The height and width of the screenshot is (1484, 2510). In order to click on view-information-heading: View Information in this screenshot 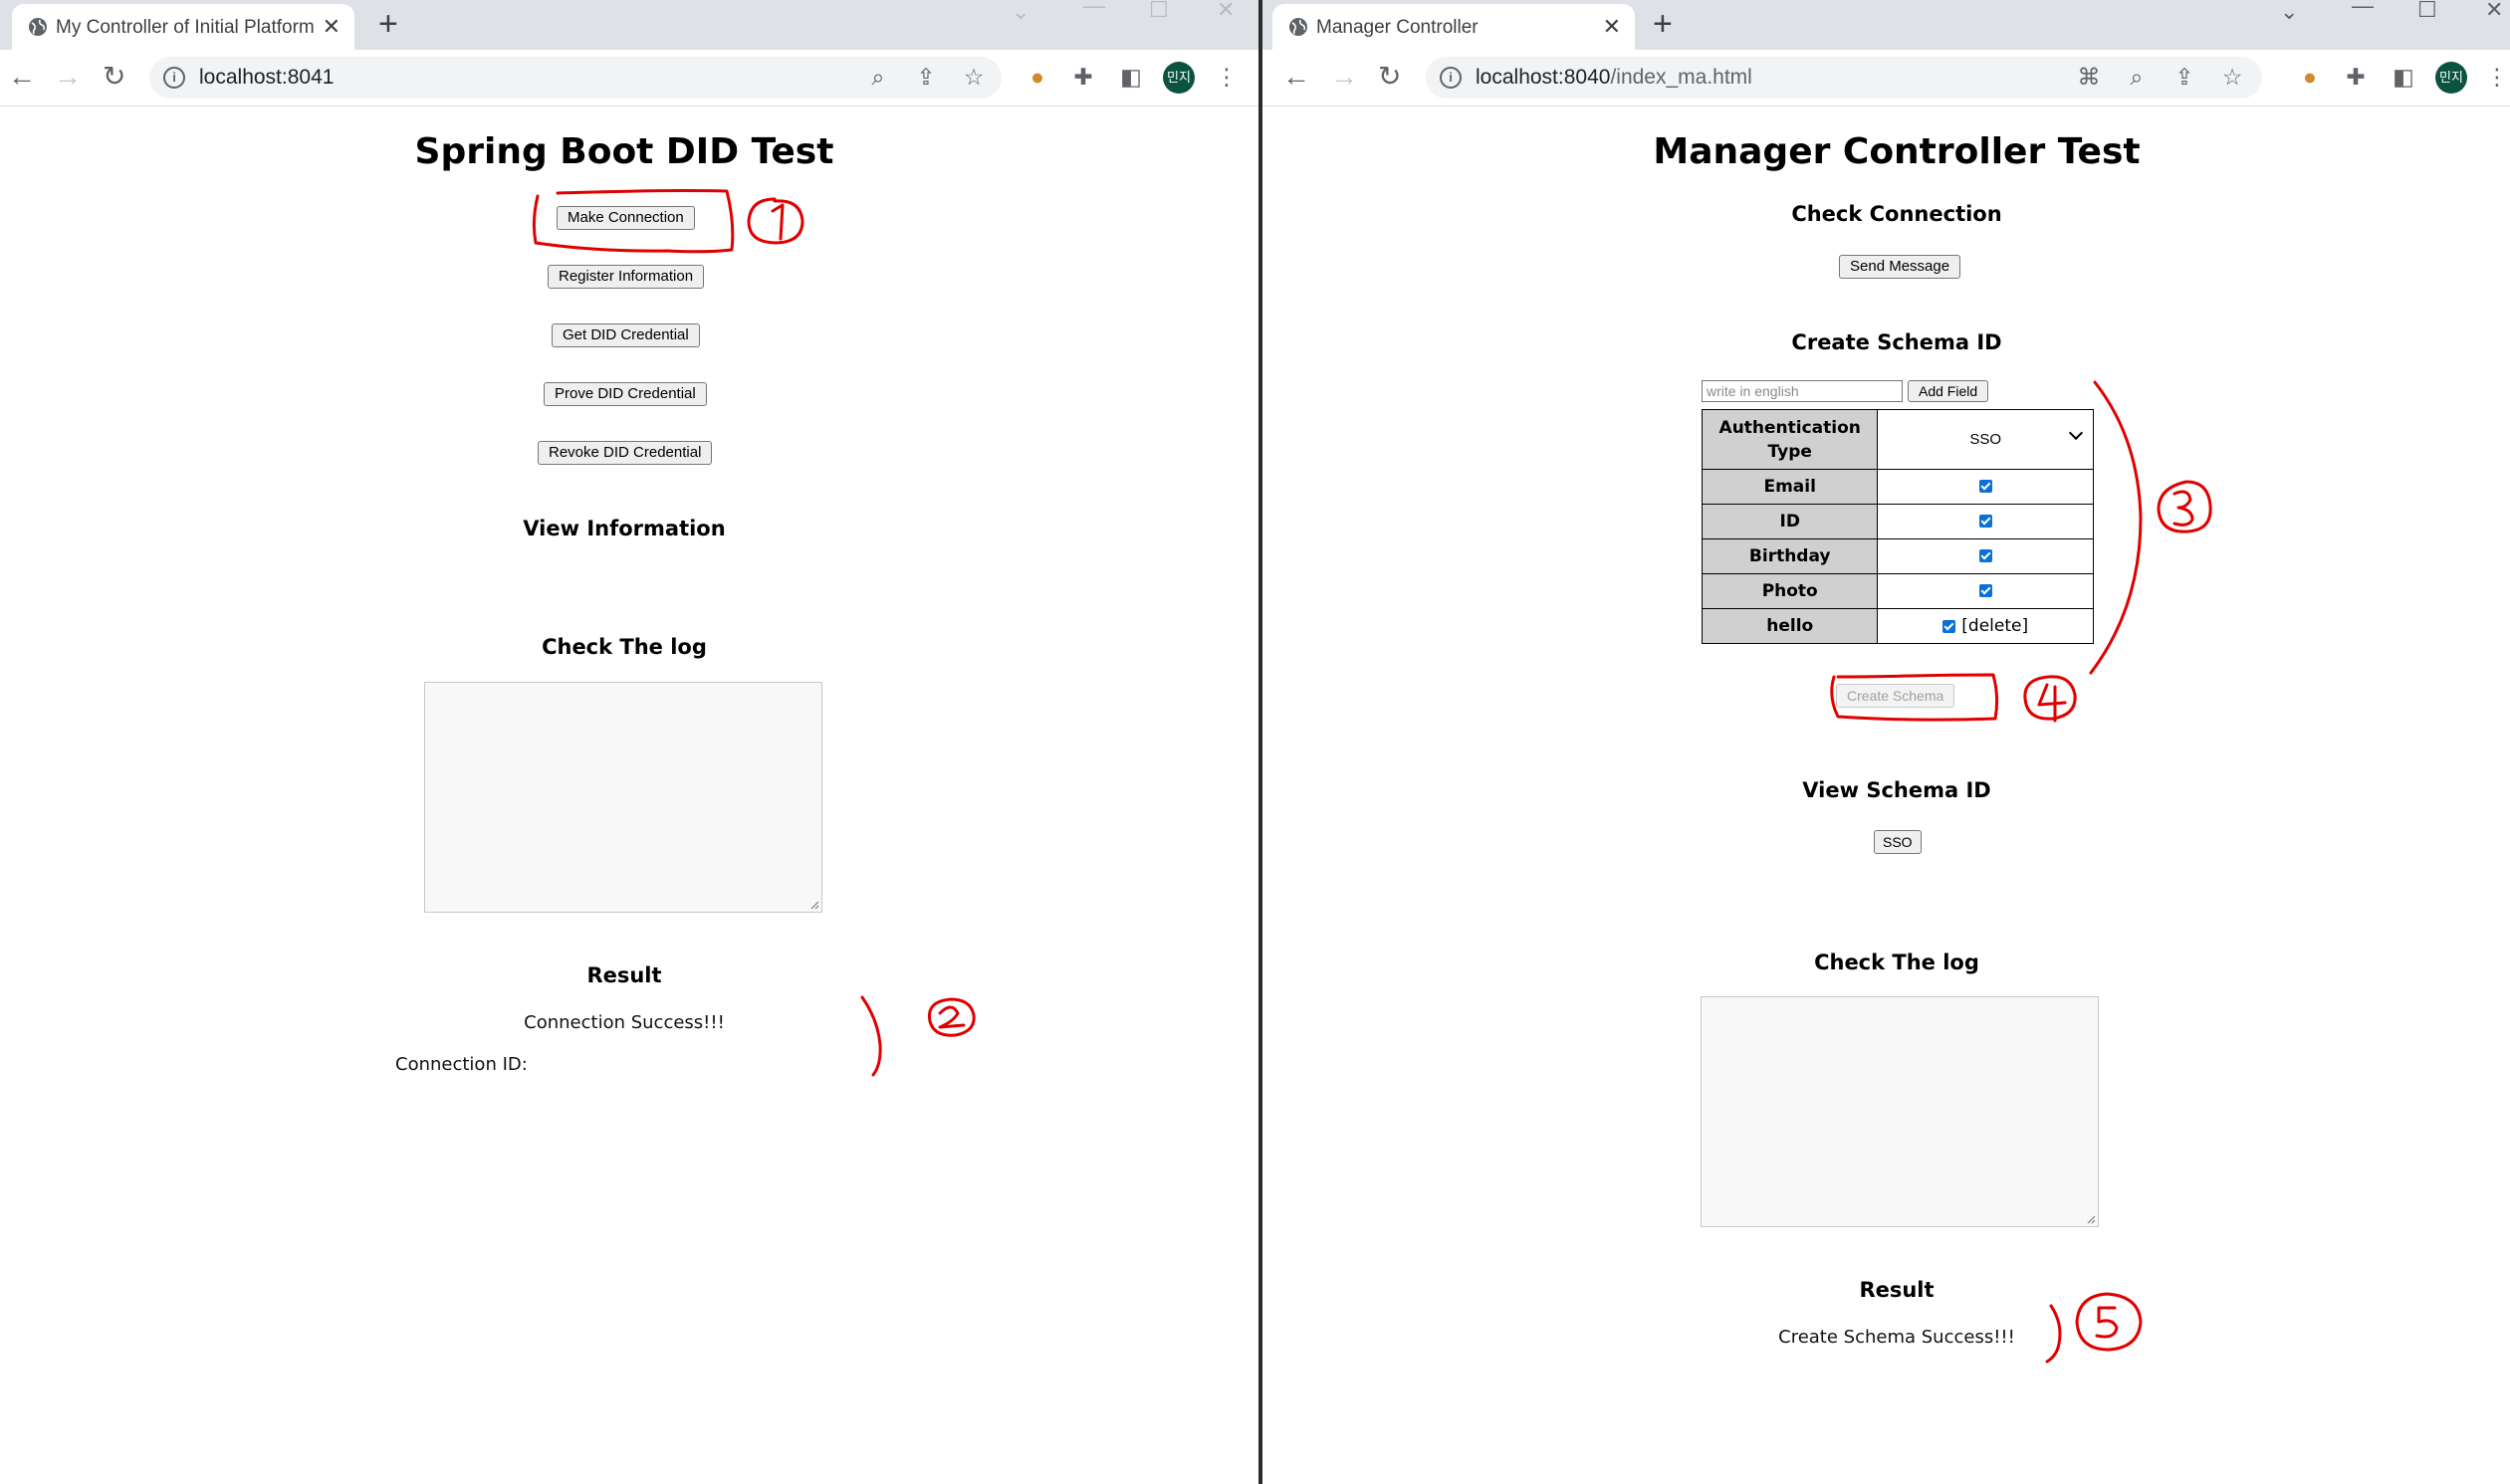, I will do `click(624, 529)`.